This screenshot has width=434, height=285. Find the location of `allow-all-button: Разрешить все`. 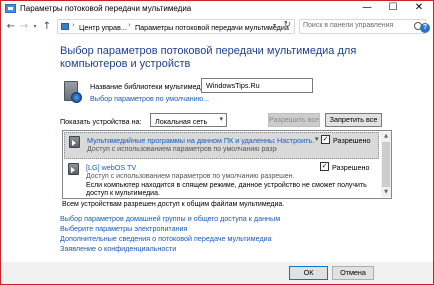

allow-all-button: Разрешить все is located at coordinates (294, 120).